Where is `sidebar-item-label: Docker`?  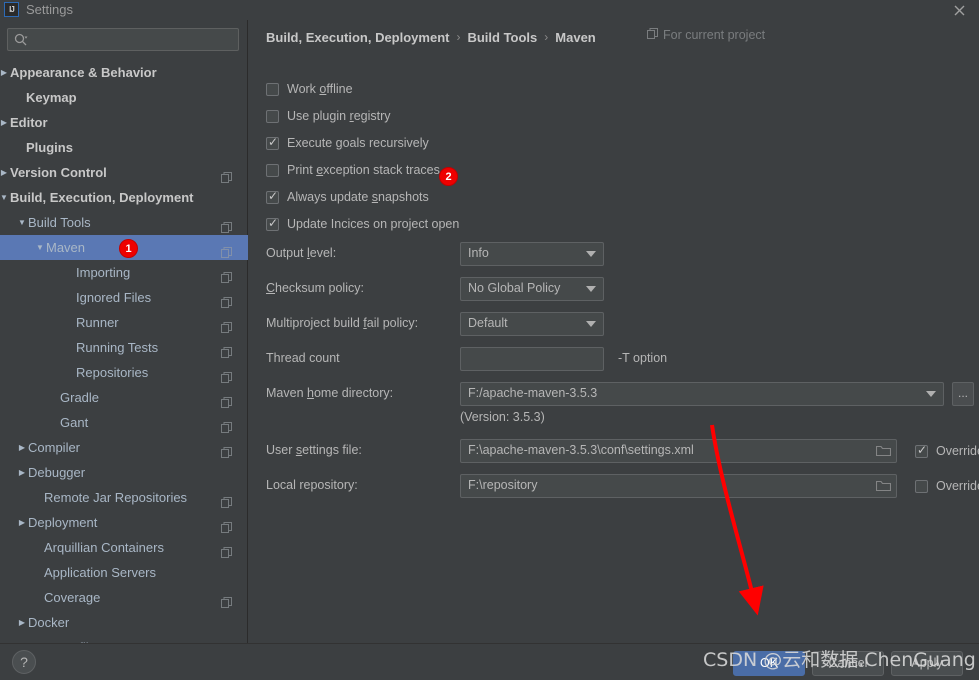 sidebar-item-label: Docker is located at coordinates (49, 622).